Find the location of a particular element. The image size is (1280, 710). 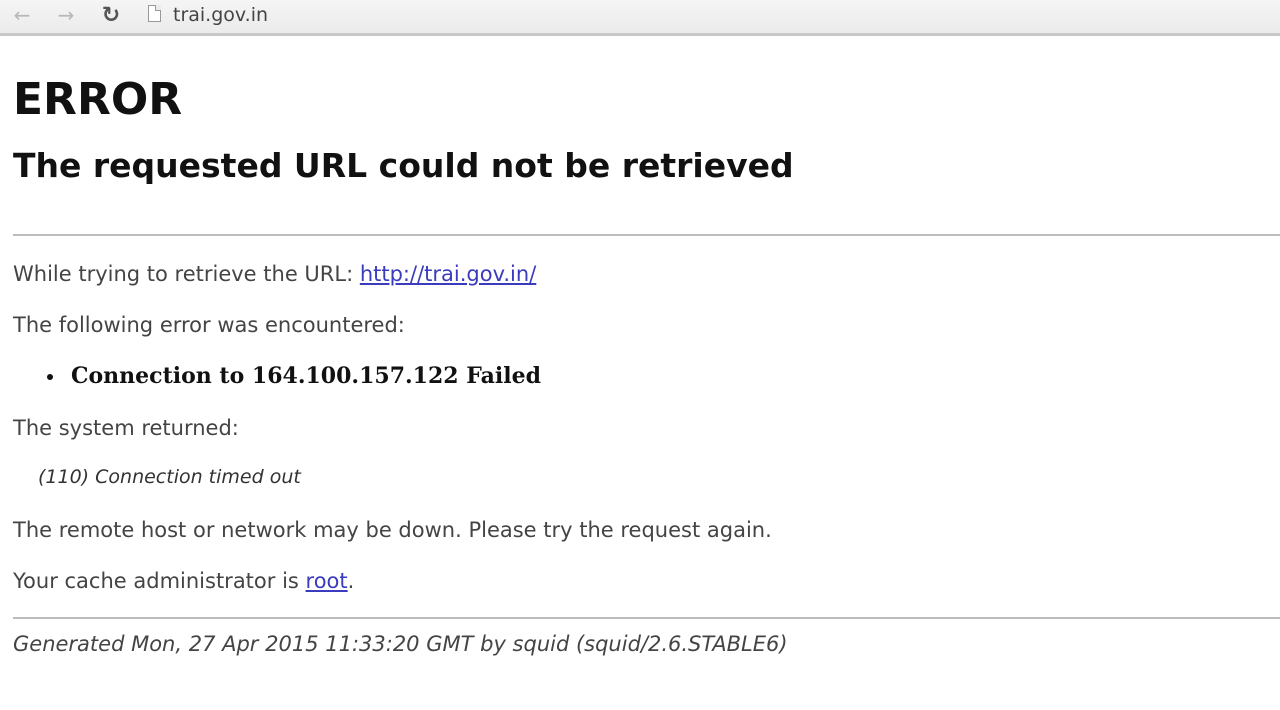

reload-icon: ↻ is located at coordinates (111, 15).